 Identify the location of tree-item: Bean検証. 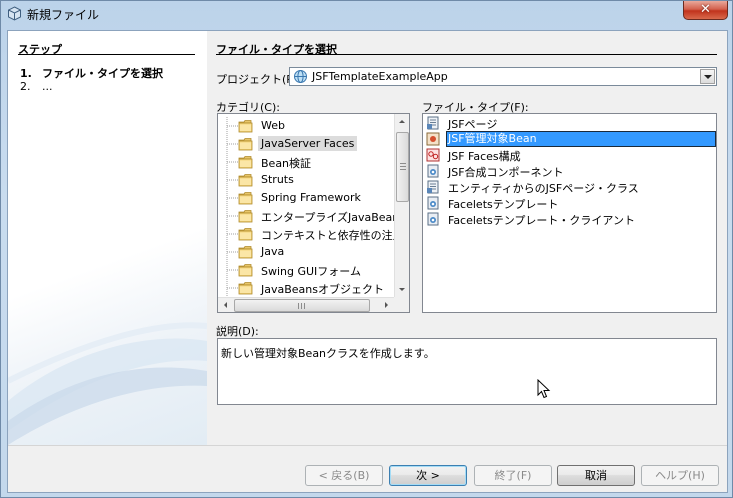
(306, 162).